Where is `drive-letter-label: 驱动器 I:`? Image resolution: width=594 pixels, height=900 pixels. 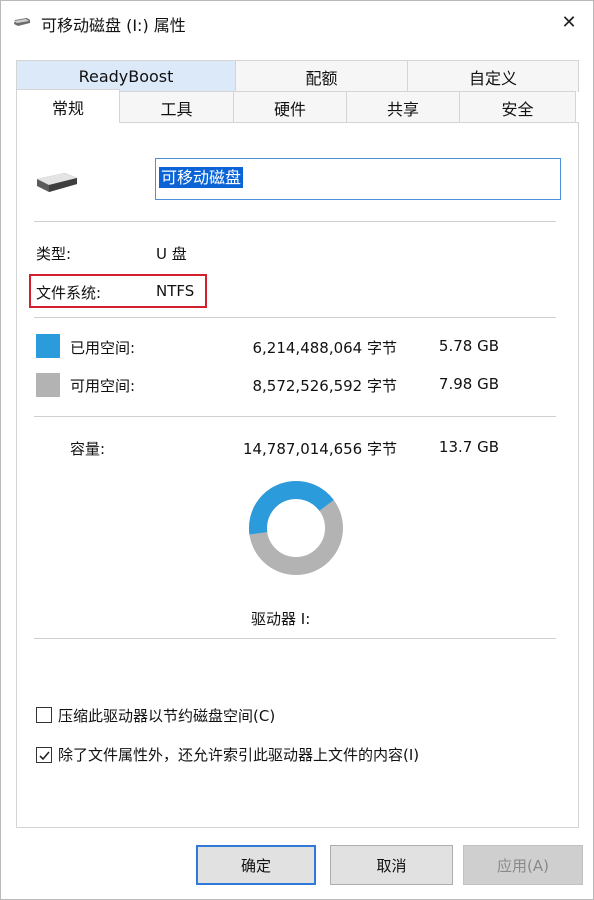
drive-letter-label: 驱动器 I: is located at coordinates (281, 619).